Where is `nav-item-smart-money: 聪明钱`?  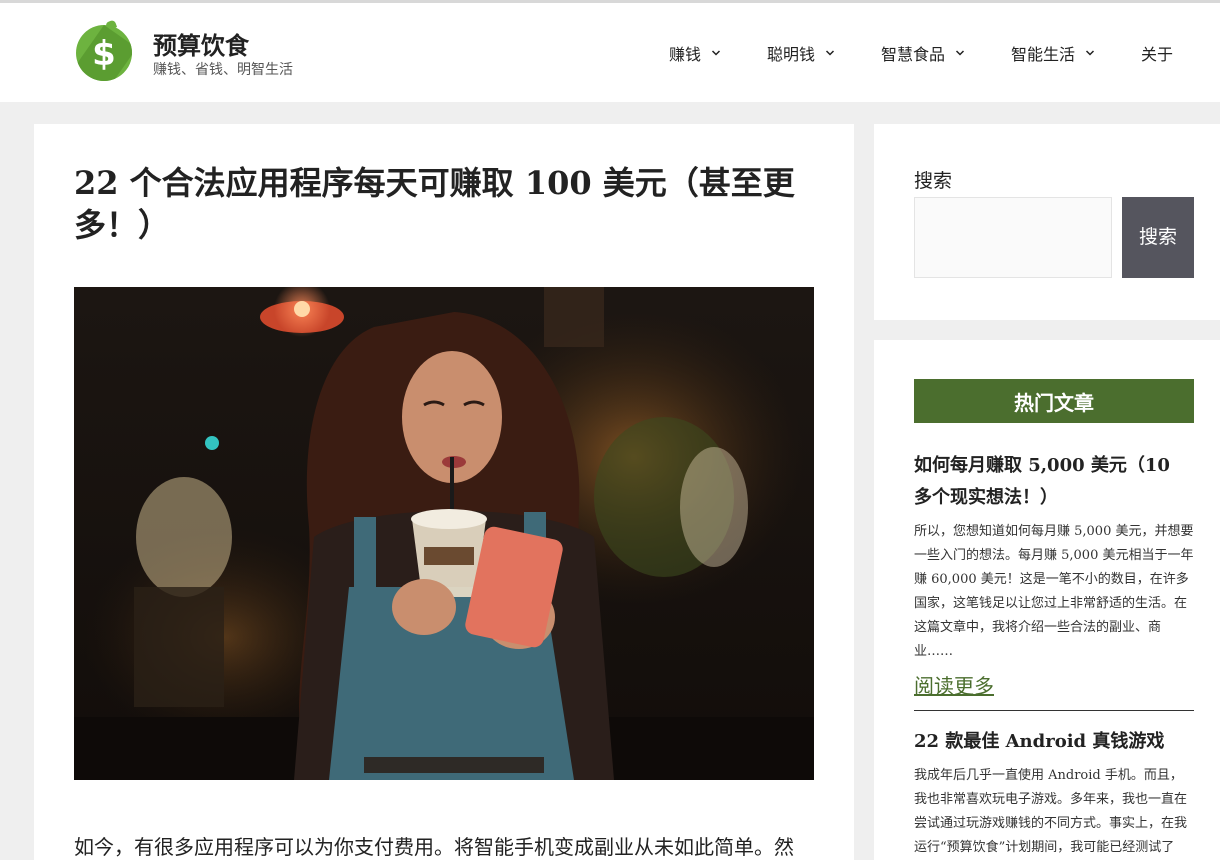
nav-item-smart-money: 聪明钱 is located at coordinates (801, 53).